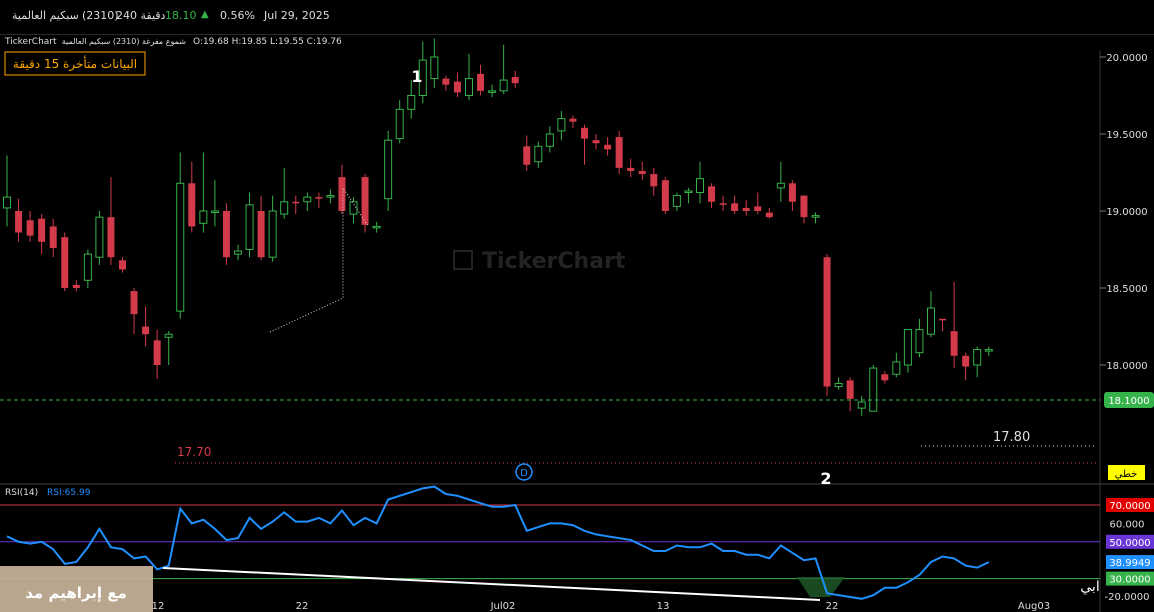  Describe the element at coordinates (194, 452) in the screenshot. I see `label-low-left: 17.70` at that location.